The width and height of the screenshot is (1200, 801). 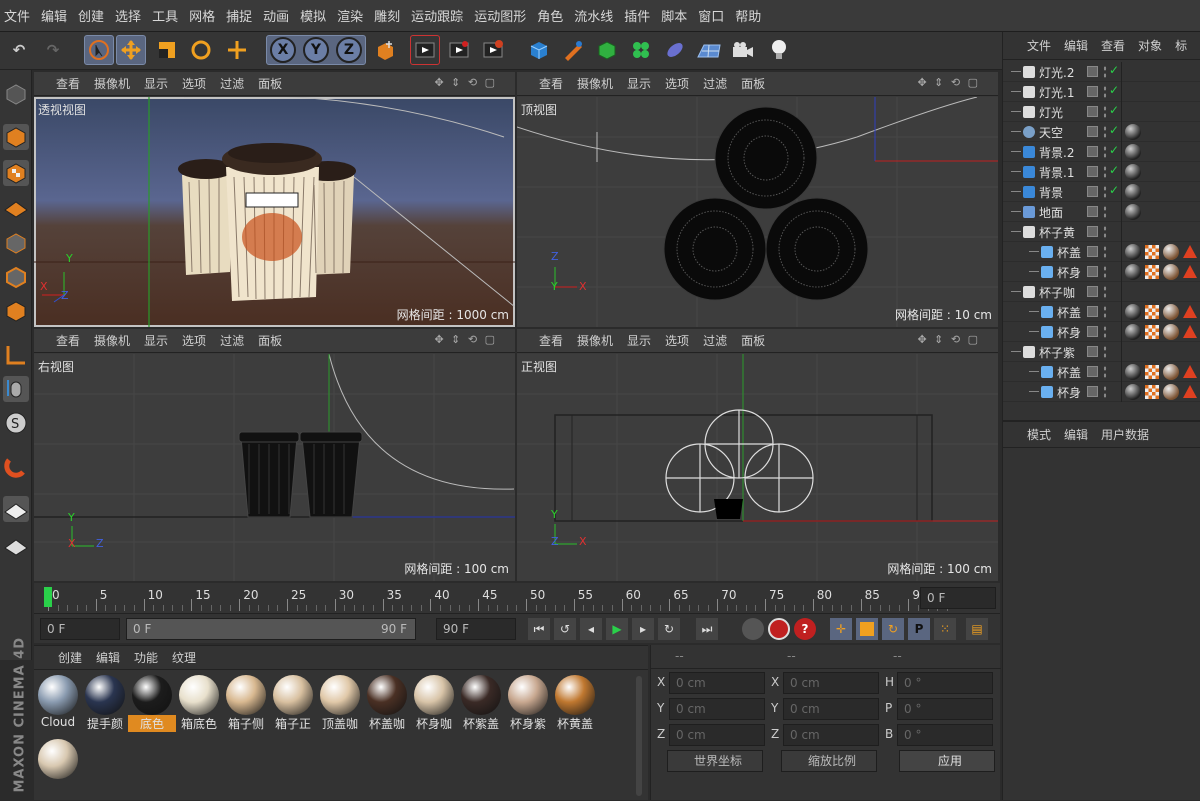 What do you see at coordinates (591, 629) in the screenshot?
I see `previous-frame-icon: ◂` at bounding box center [591, 629].